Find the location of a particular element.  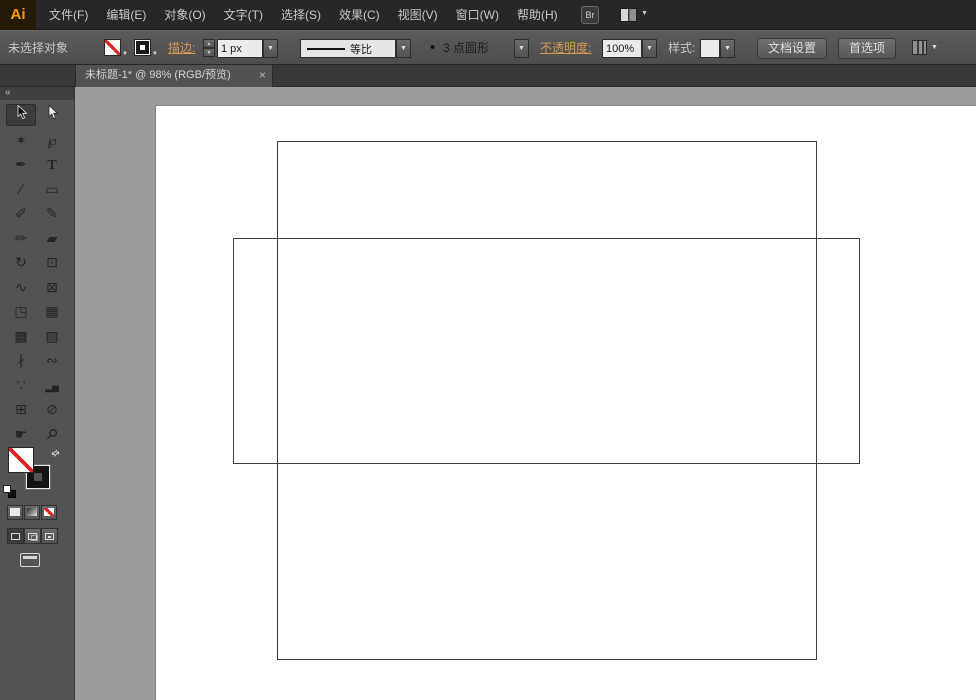

gradient-button is located at coordinates (32, 512).